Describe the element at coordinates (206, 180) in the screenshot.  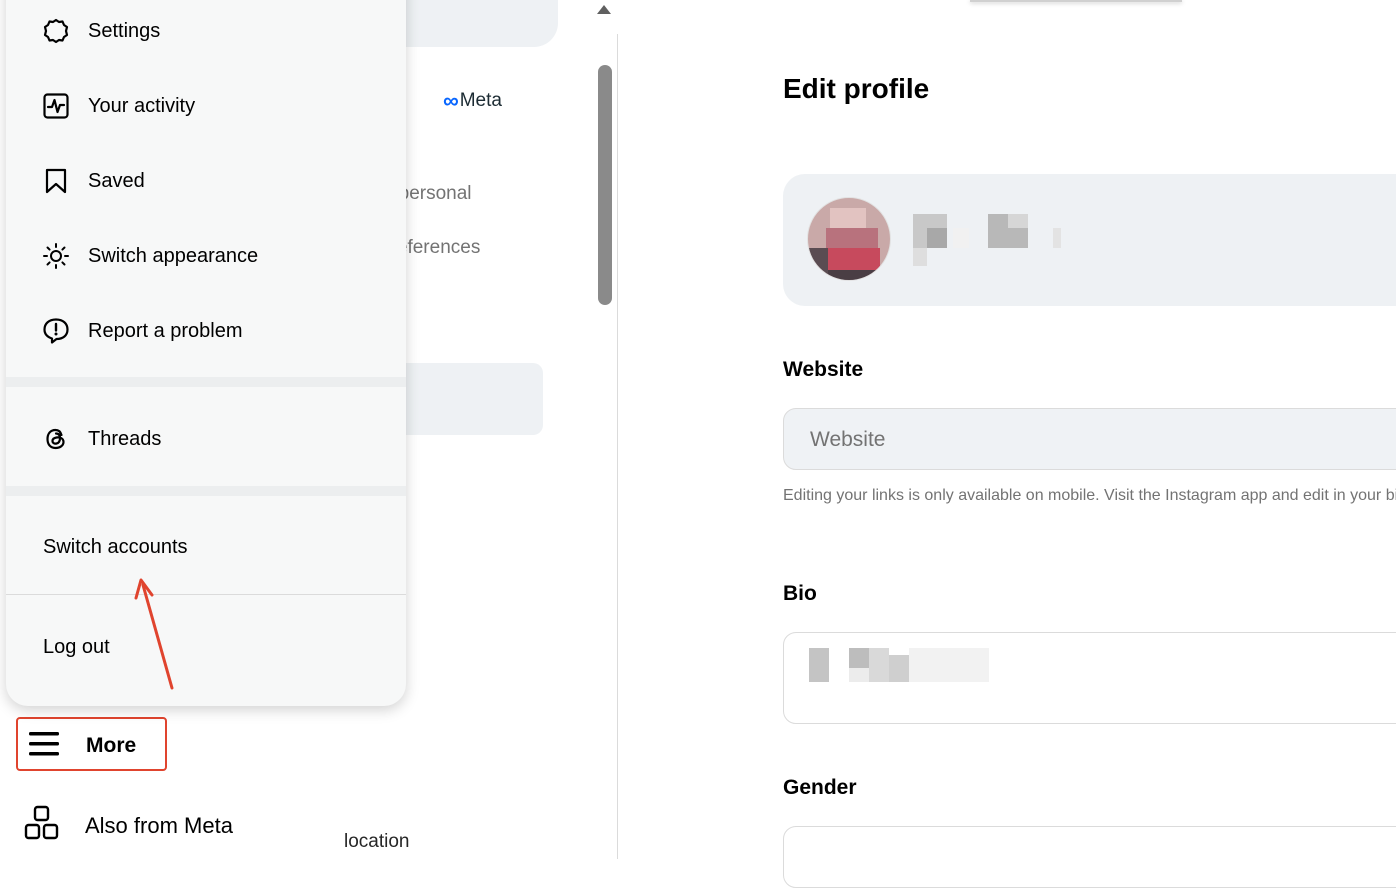
I see `menu-item-saved: Saved` at that location.